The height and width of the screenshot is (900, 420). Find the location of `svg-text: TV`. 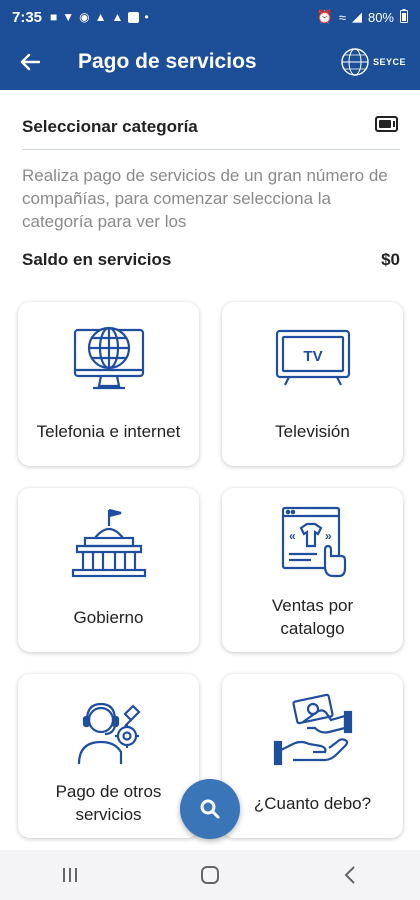

svg-text: TV is located at coordinates (312, 356).